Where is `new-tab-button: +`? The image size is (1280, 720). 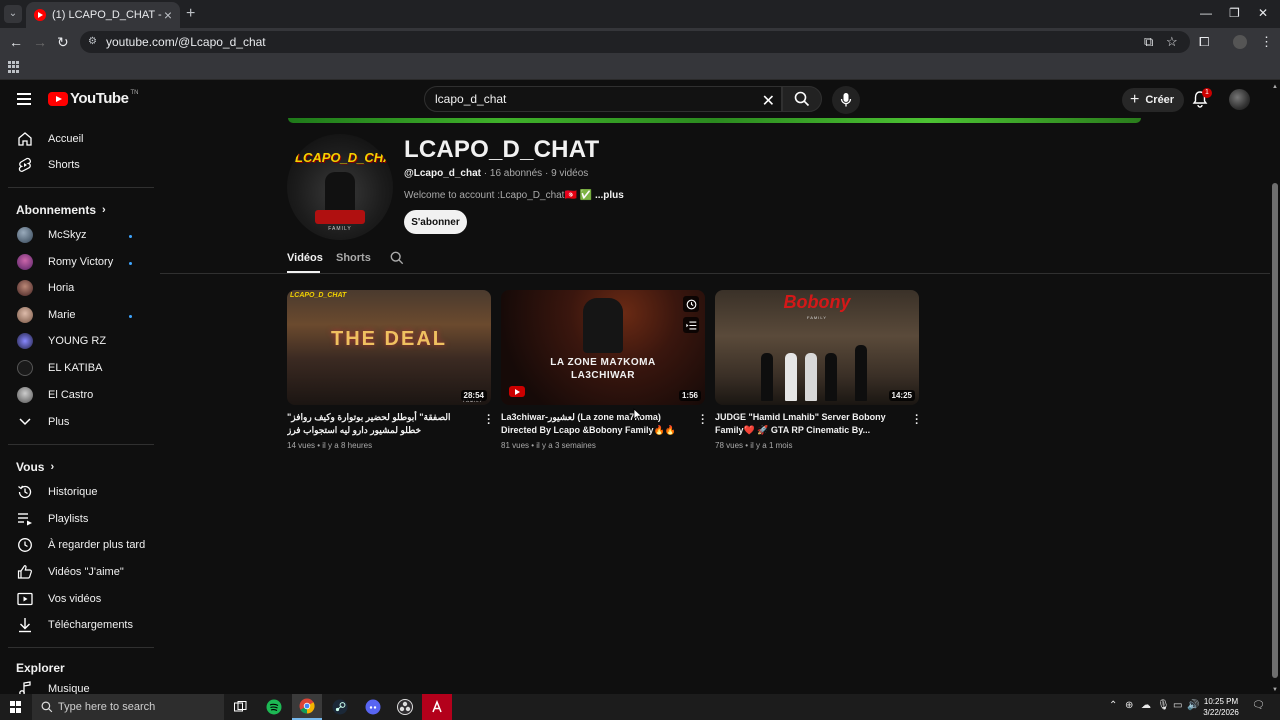 new-tab-button: + is located at coordinates (190, 14).